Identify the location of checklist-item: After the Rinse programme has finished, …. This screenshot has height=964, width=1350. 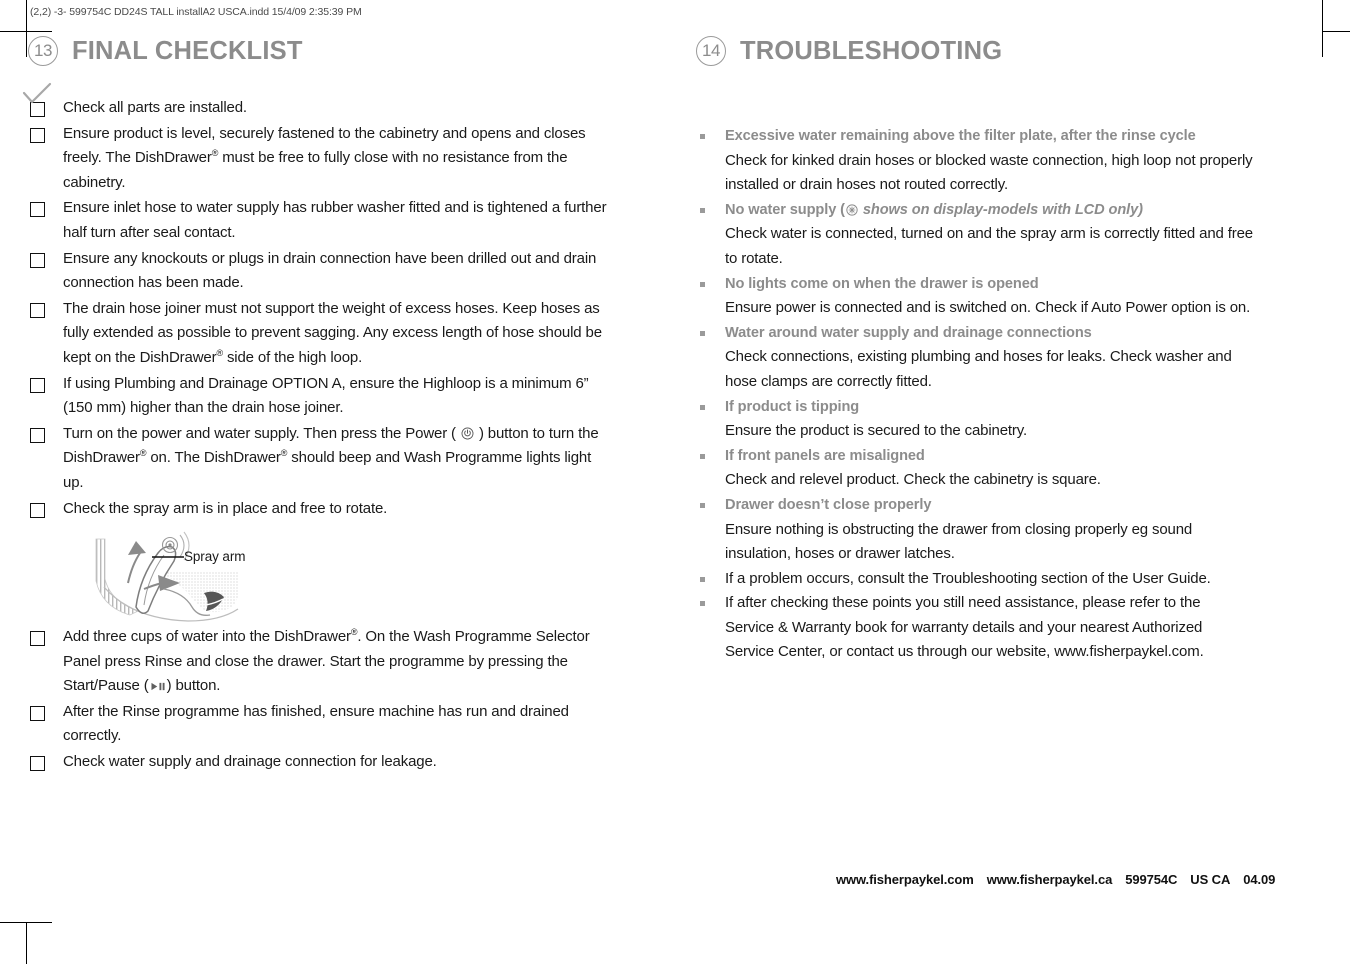
(333, 724).